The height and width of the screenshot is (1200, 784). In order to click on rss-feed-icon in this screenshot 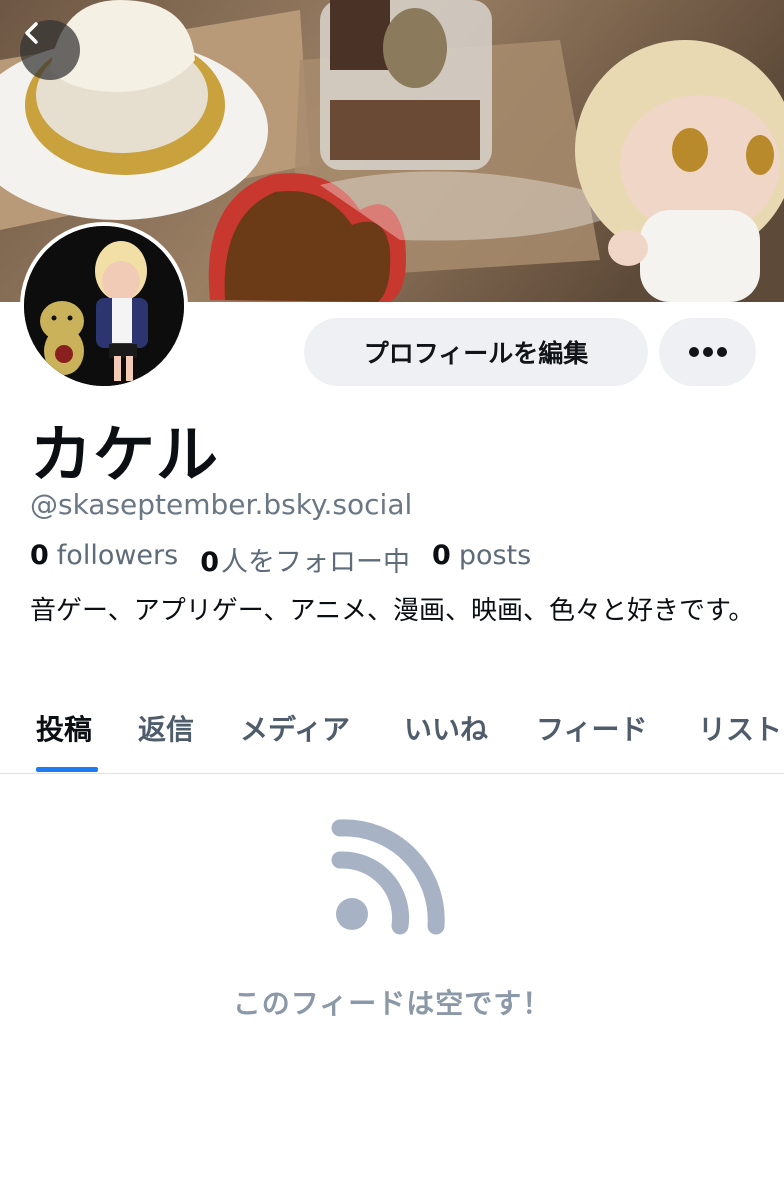, I will do `click(388, 877)`.